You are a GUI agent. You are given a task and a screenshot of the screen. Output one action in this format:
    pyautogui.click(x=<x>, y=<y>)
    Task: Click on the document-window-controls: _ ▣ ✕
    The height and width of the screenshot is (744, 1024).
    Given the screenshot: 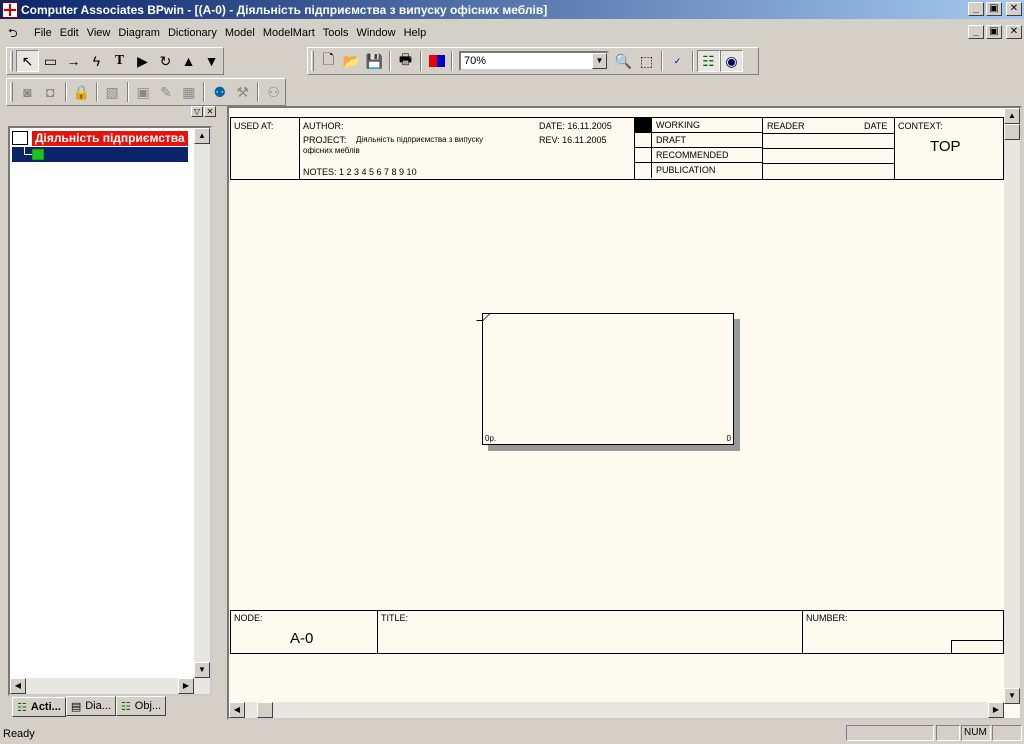 What is the action you would take?
    pyautogui.click(x=995, y=32)
    